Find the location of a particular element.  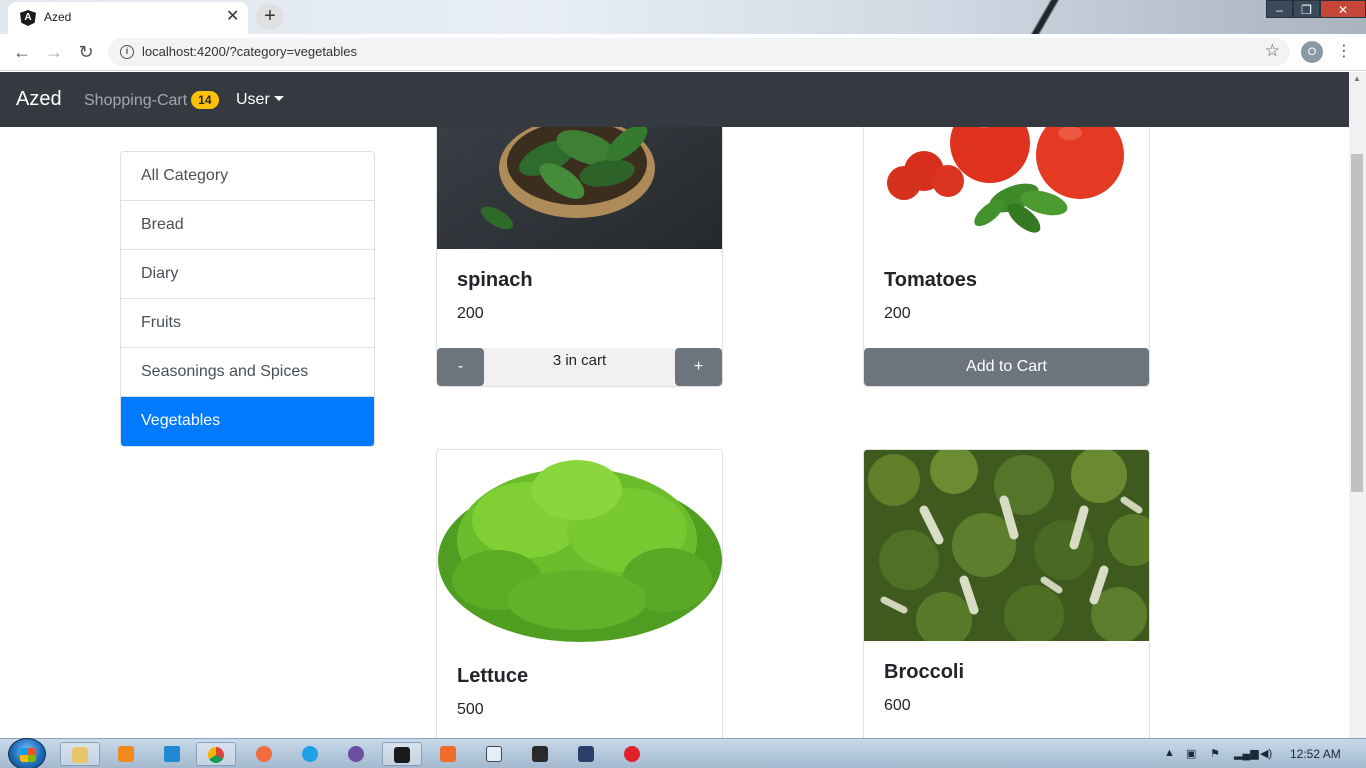

windows-logo-icon is located at coordinates (28, 755).